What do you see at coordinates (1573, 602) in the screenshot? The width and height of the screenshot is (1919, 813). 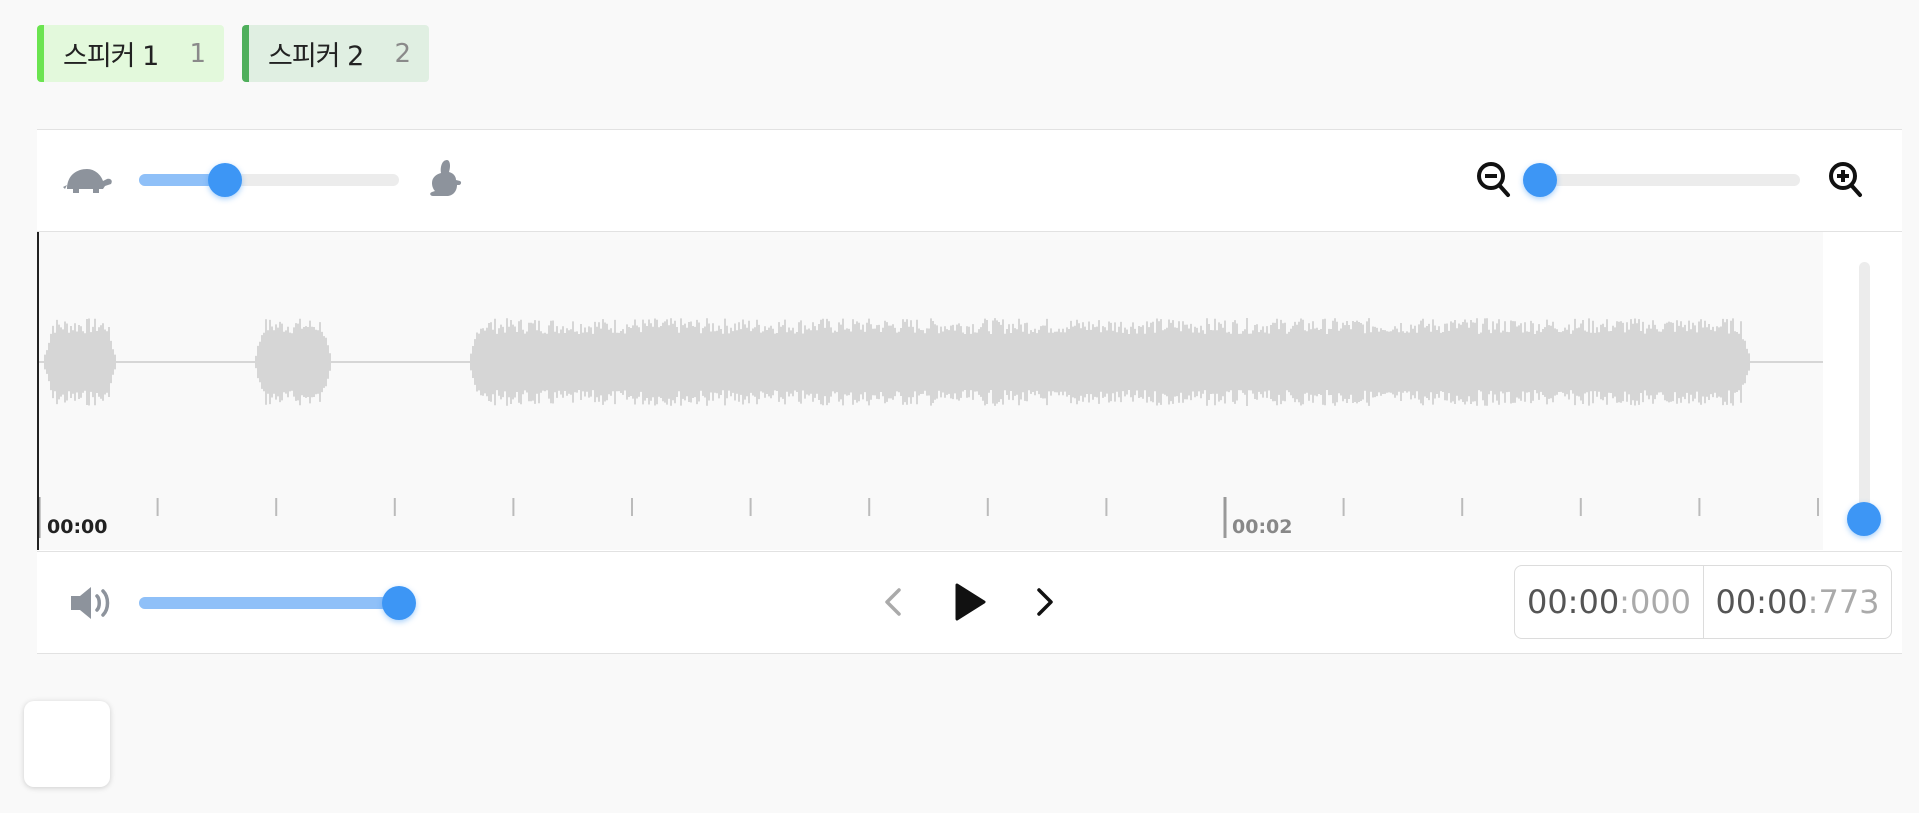 I see `current-time-main: 00:00` at bounding box center [1573, 602].